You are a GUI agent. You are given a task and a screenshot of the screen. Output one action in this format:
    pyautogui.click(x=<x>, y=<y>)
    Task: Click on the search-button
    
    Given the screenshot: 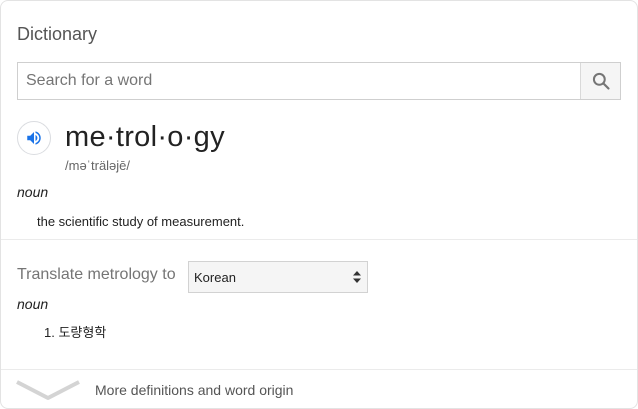 What is the action you would take?
    pyautogui.click(x=600, y=81)
    